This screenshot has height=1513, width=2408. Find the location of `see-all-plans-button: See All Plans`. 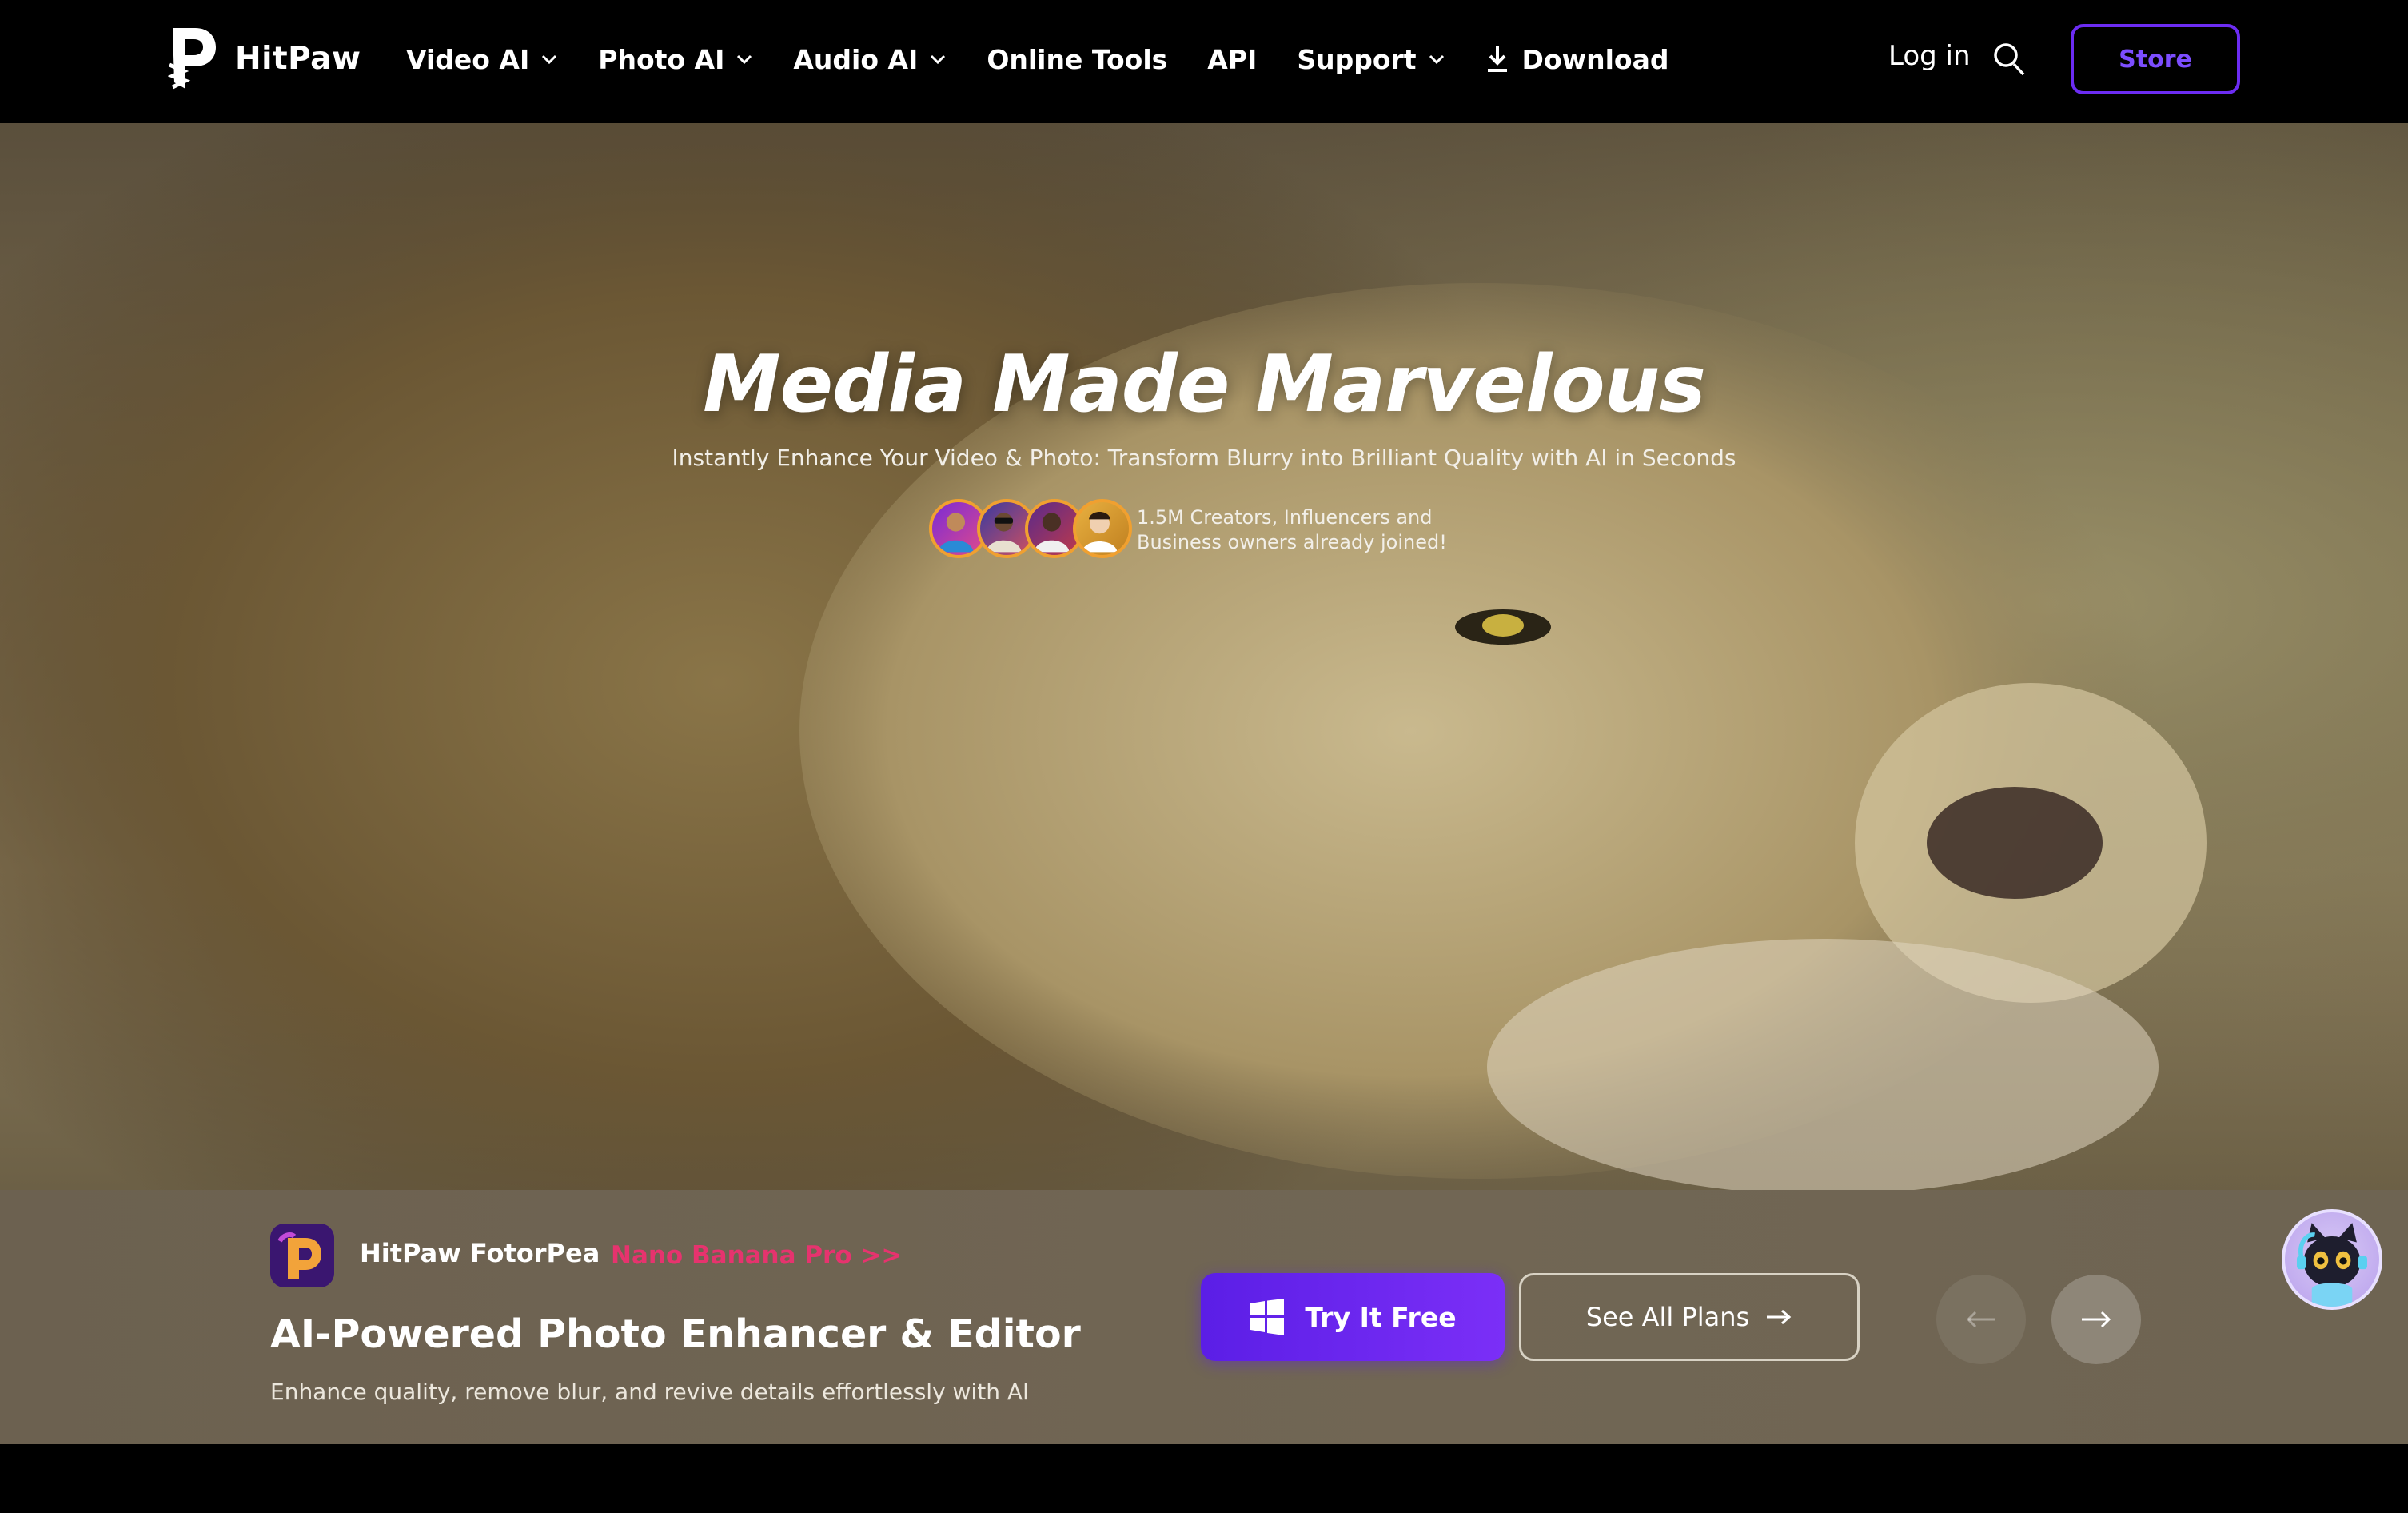

see-all-plans-button: See All Plans is located at coordinates (1689, 1317).